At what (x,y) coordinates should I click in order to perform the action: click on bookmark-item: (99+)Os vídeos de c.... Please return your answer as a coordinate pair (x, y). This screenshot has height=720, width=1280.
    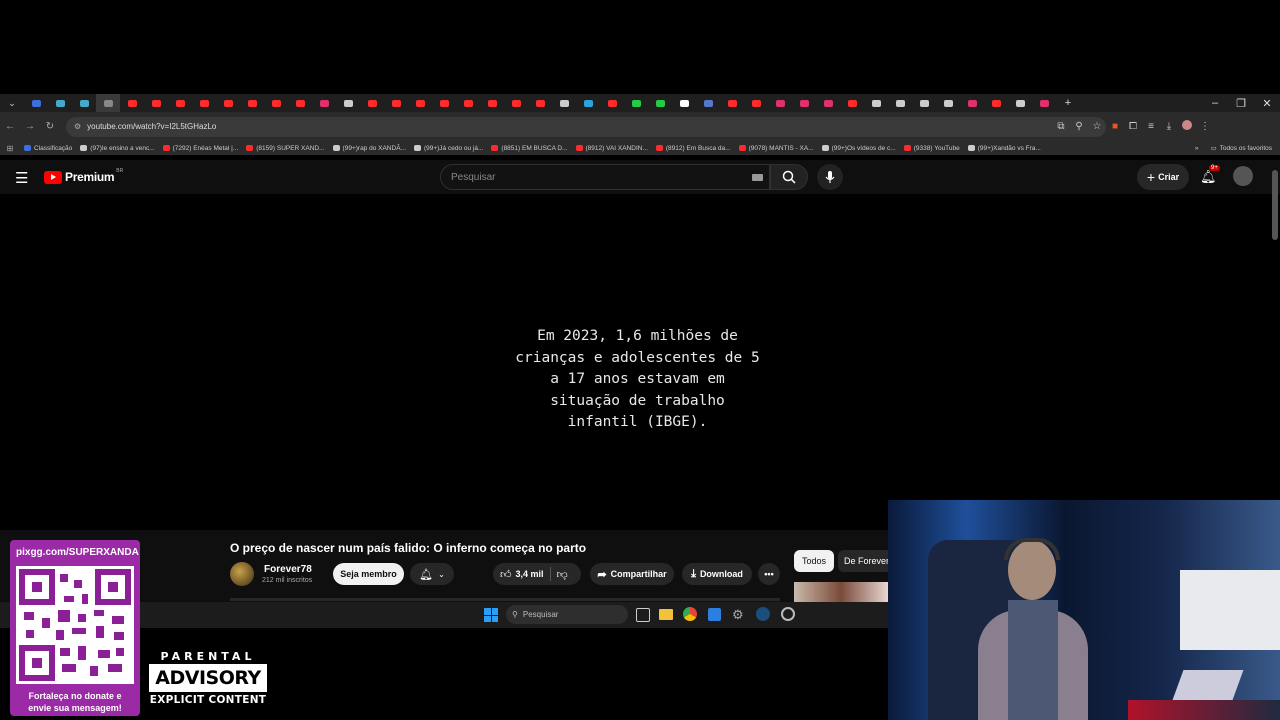
    Looking at the image, I should click on (858, 148).